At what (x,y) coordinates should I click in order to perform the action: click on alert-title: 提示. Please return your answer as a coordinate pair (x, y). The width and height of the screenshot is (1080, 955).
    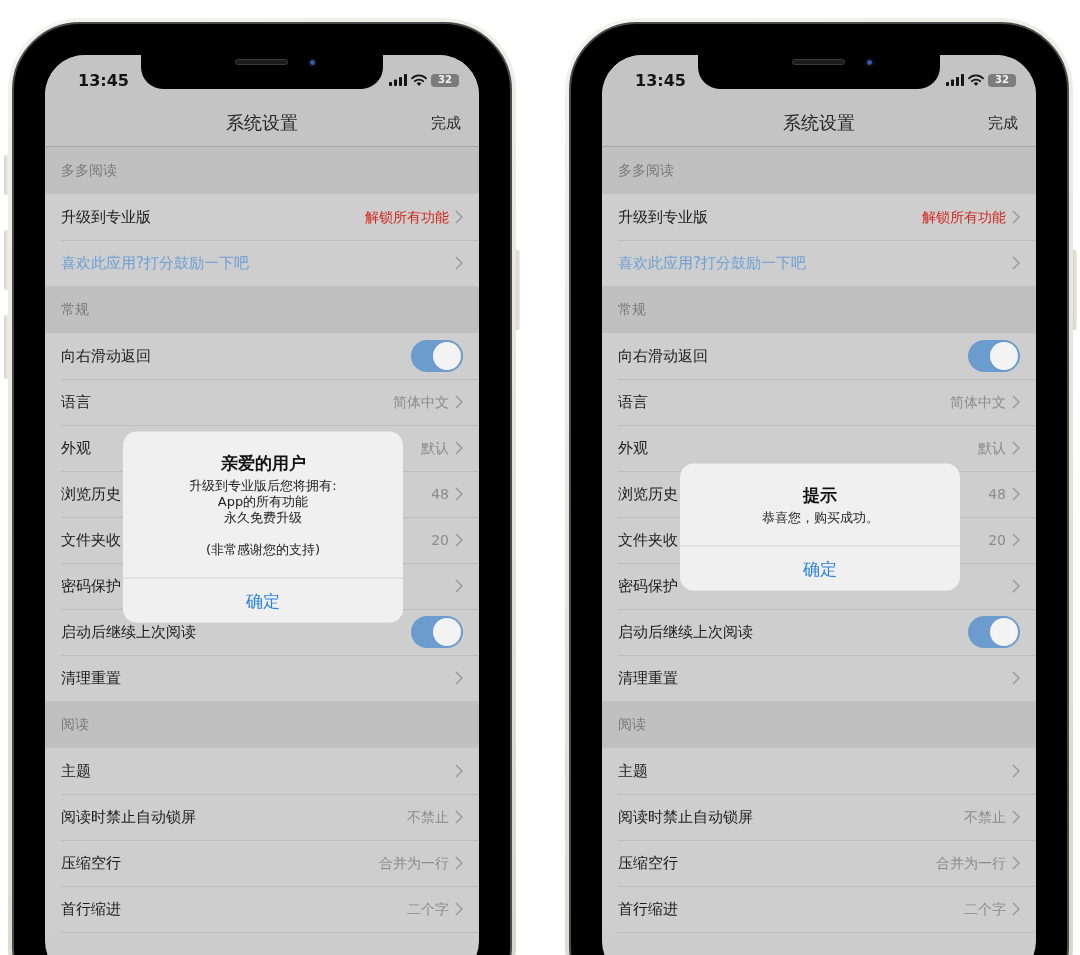
    Looking at the image, I should click on (820, 494).